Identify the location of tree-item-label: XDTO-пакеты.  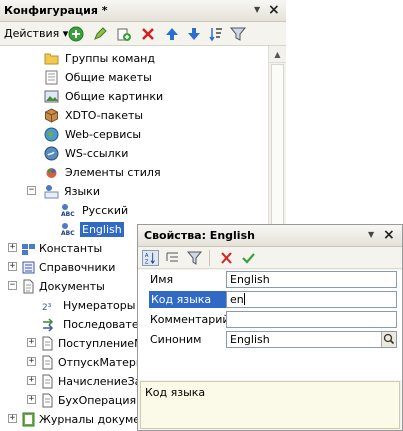
(104, 115).